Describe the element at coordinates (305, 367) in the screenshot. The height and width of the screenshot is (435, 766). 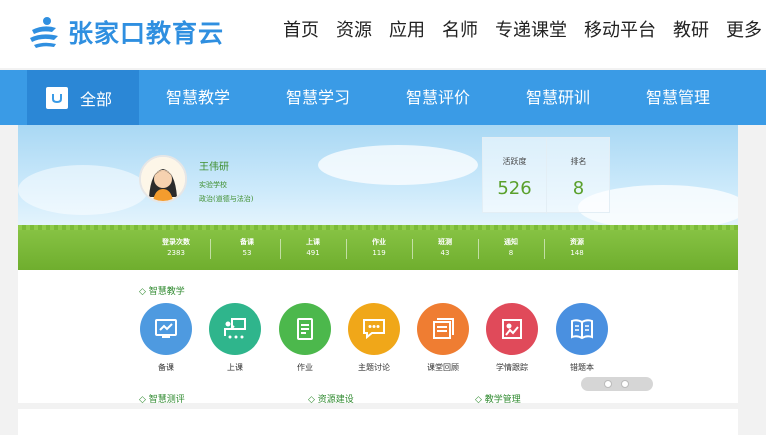
I see `app-label: 作业` at that location.